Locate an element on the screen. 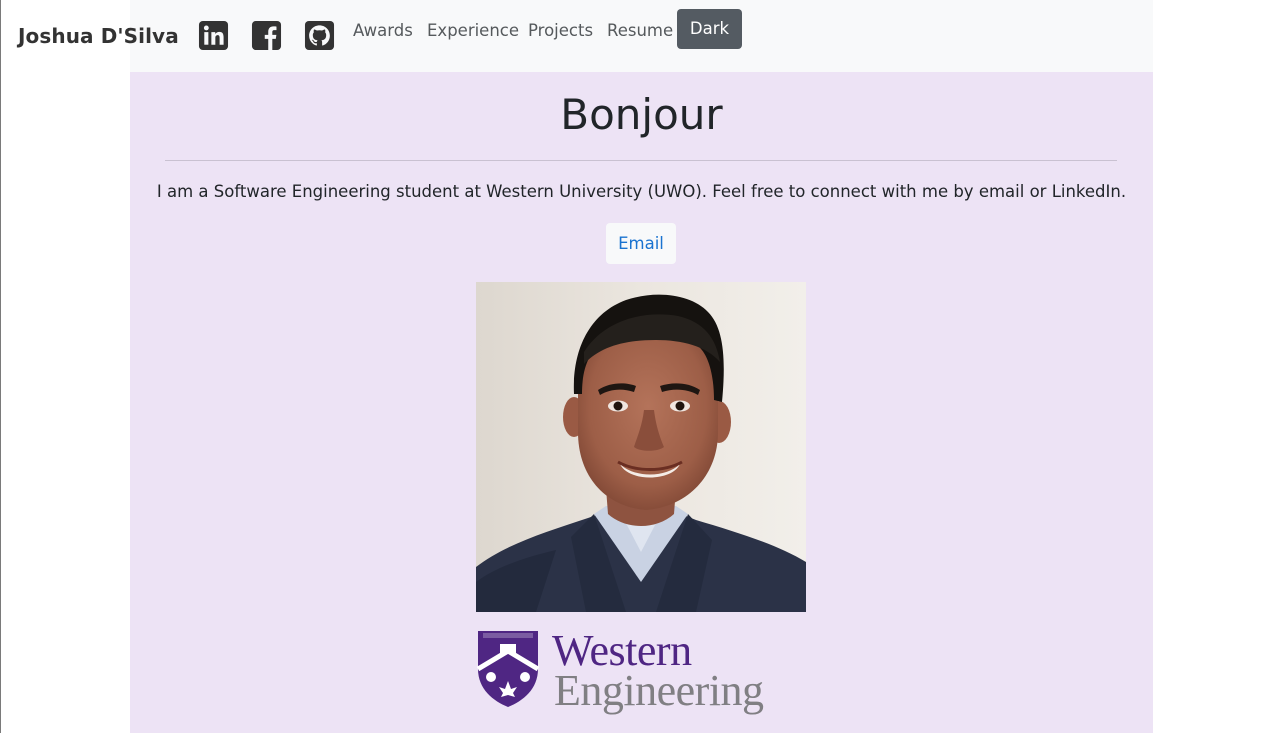 Image resolution: width=1277 pixels, height=733 pixels. page-title: Bonjour is located at coordinates (641, 114).